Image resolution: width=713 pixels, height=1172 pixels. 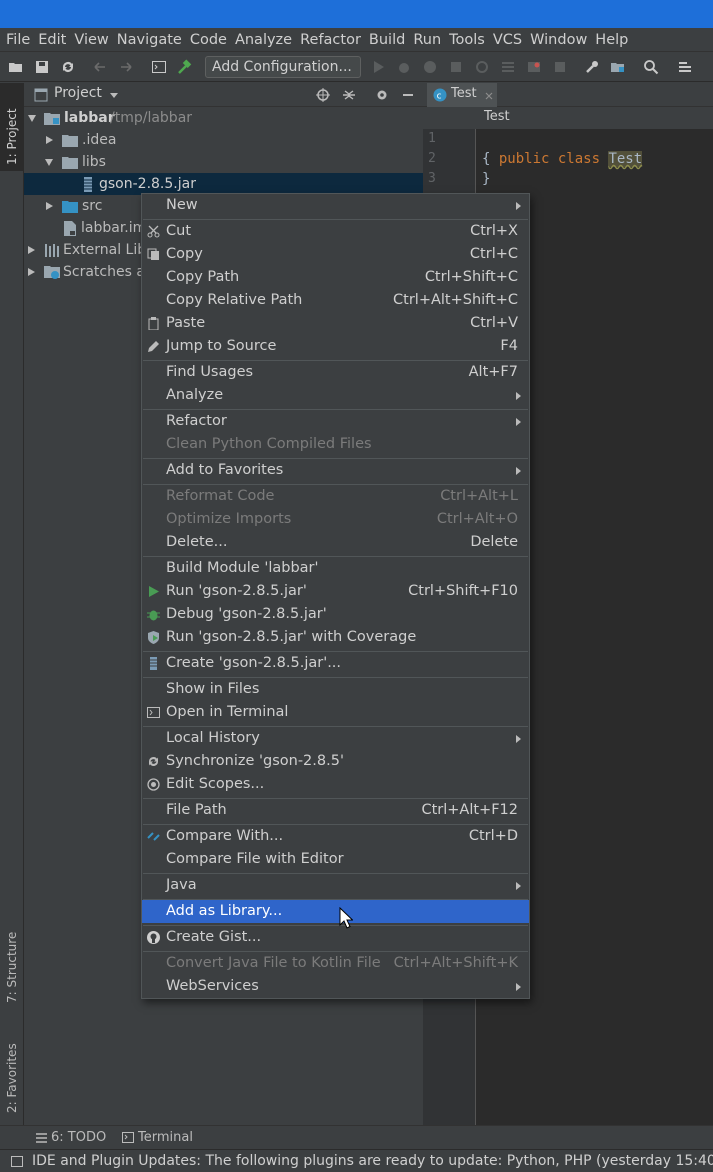 I want to click on rerun-icon, so click(x=534, y=67).